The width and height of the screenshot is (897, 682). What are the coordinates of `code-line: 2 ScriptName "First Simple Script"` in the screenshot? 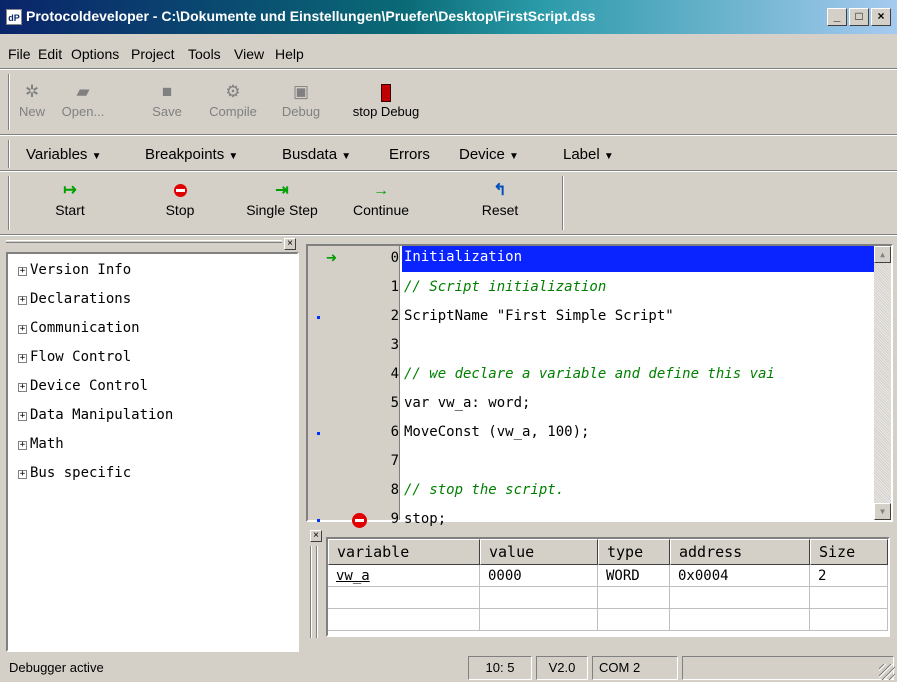 It's located at (591, 318).